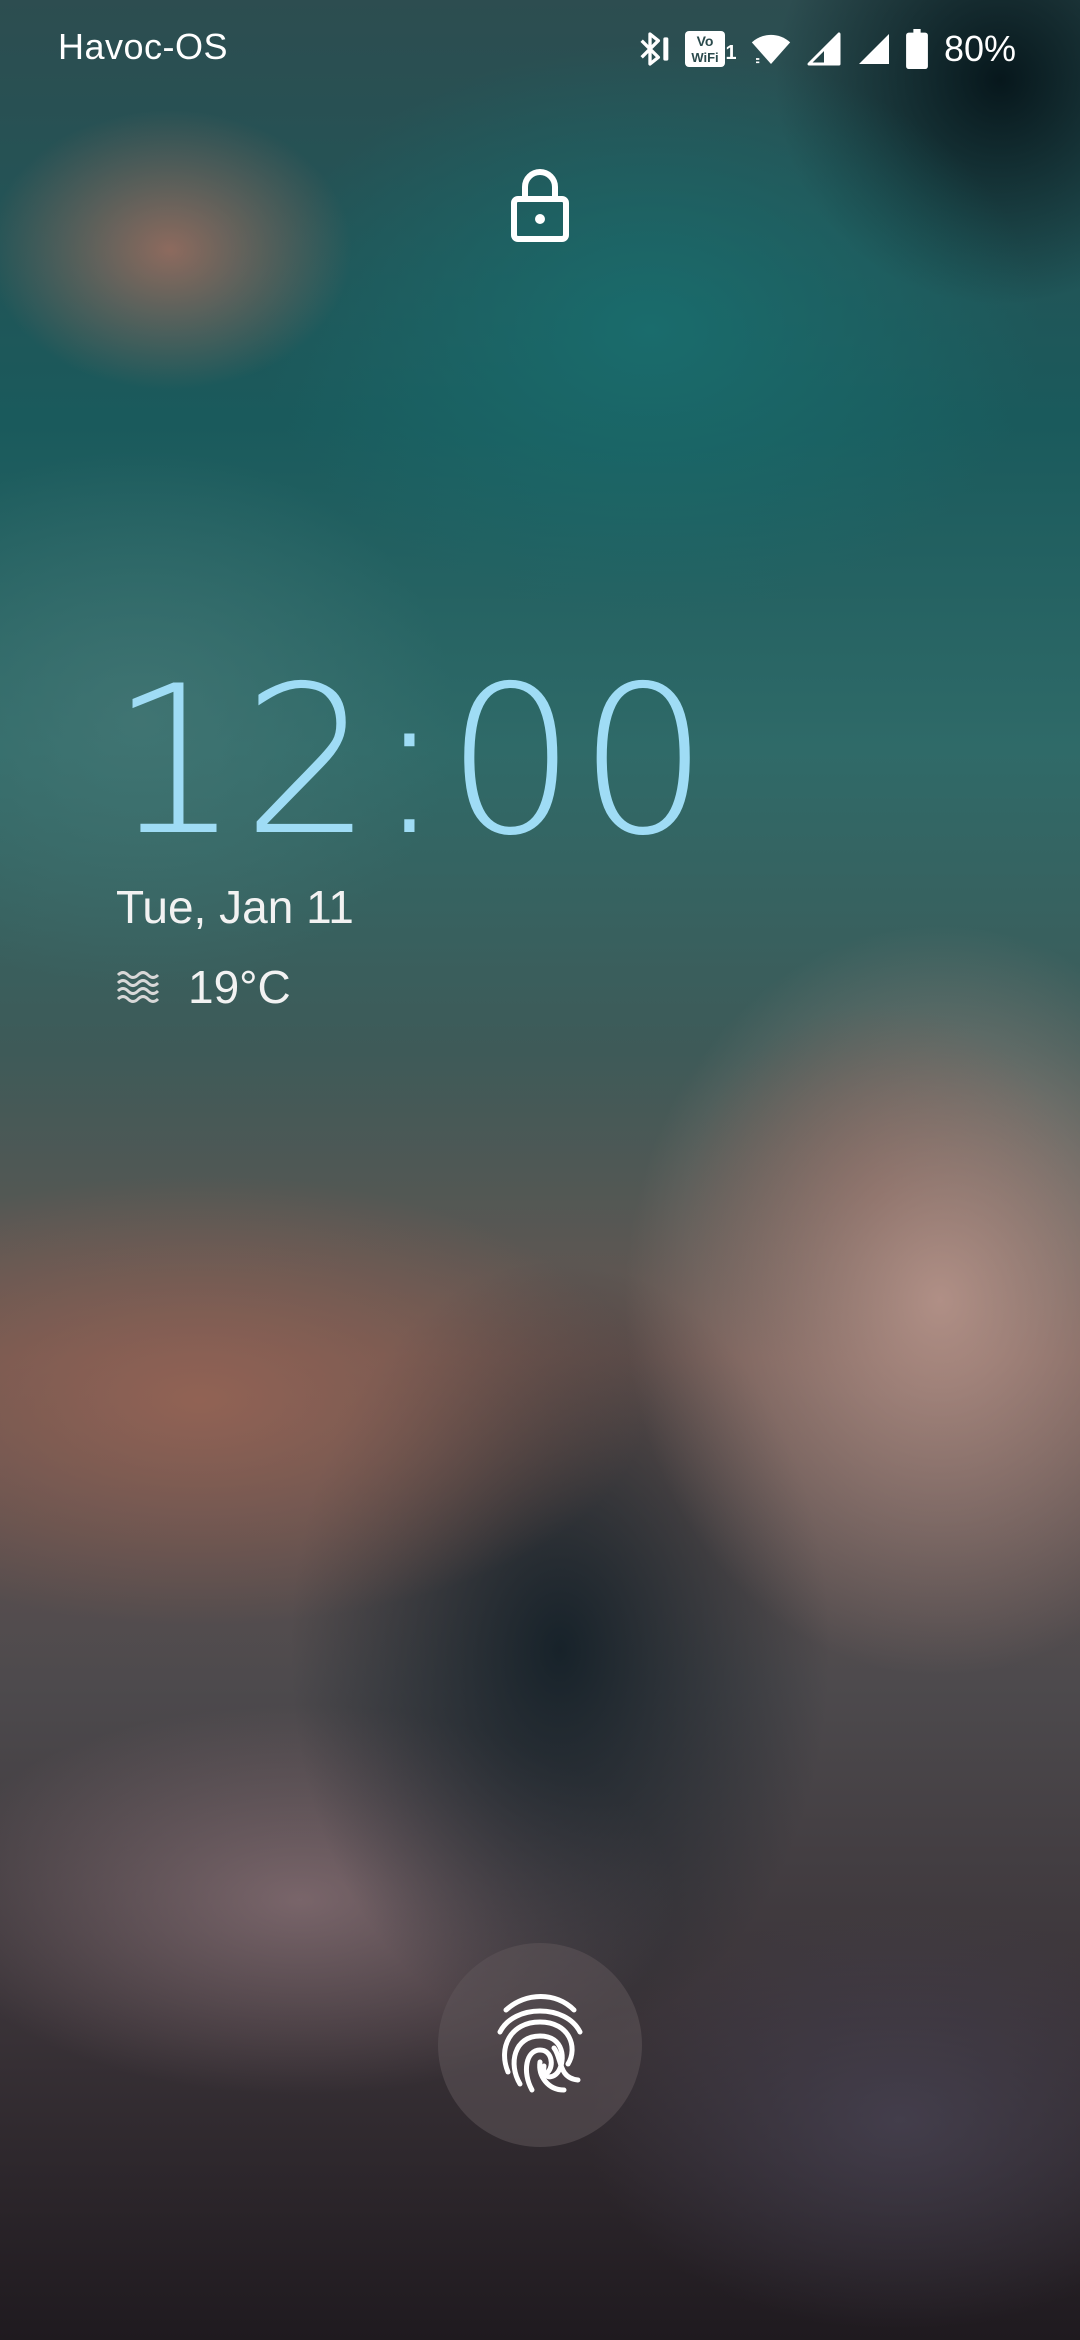  What do you see at coordinates (540, 50) in the screenshot?
I see `status-bar: Havoc-OS Vo WiFi 1 80%` at bounding box center [540, 50].